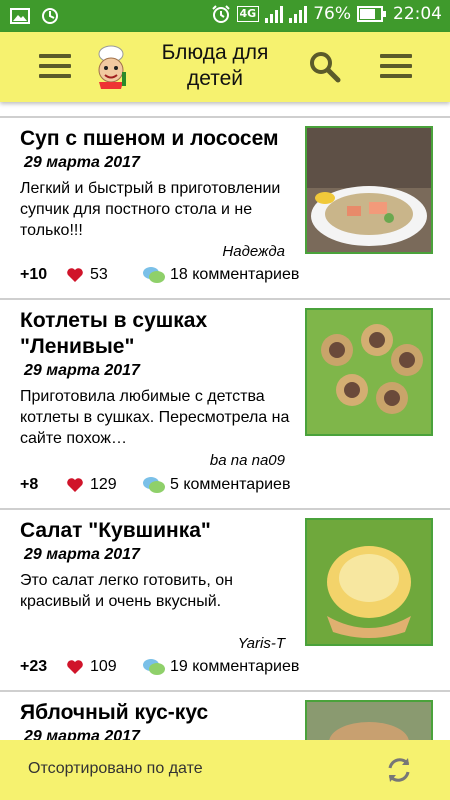  What do you see at coordinates (50, 16) in the screenshot?
I see `sync-notification-icon` at bounding box center [50, 16].